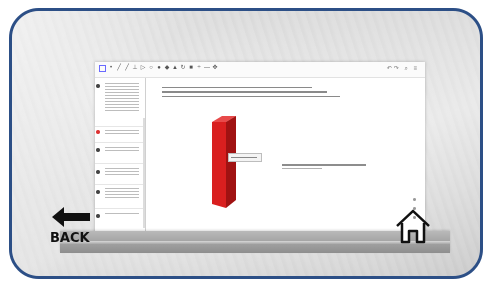  What do you see at coordinates (135, 68) in the screenshot?
I see `perpendicular-icon: ⊥` at bounding box center [135, 68].